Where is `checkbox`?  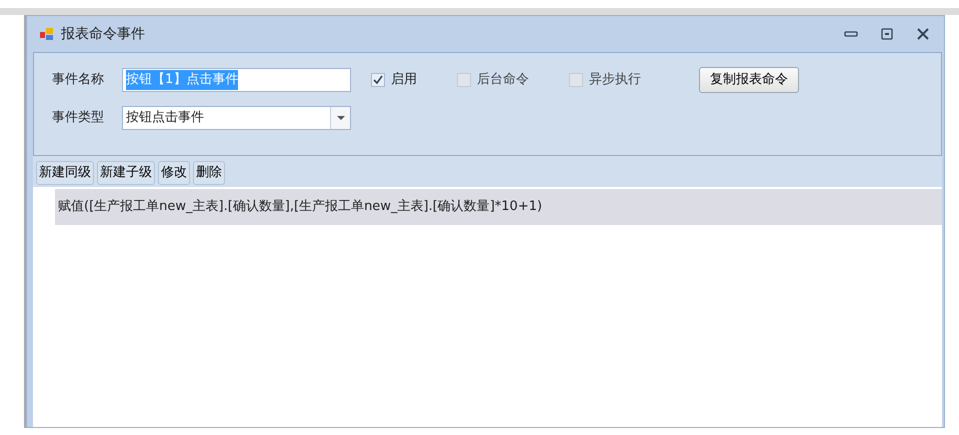
checkbox is located at coordinates (378, 80).